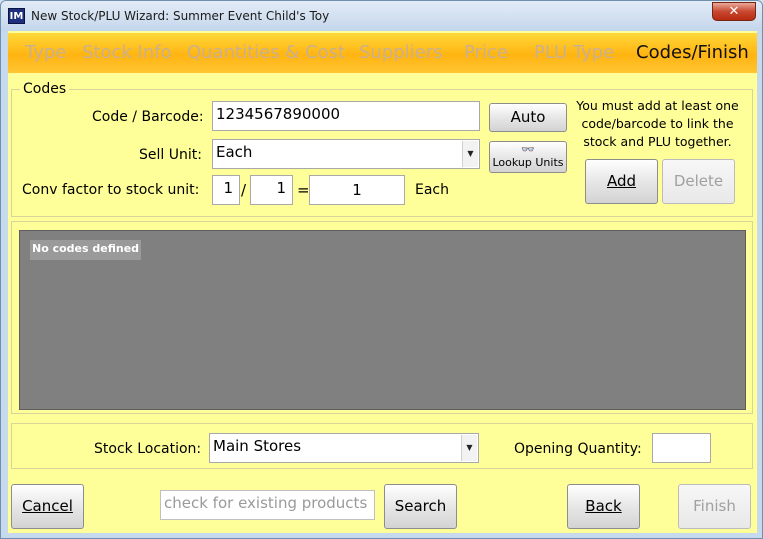  Describe the element at coordinates (278, 114) in the screenshot. I see `code-barcode-value: 1234567890000` at that location.